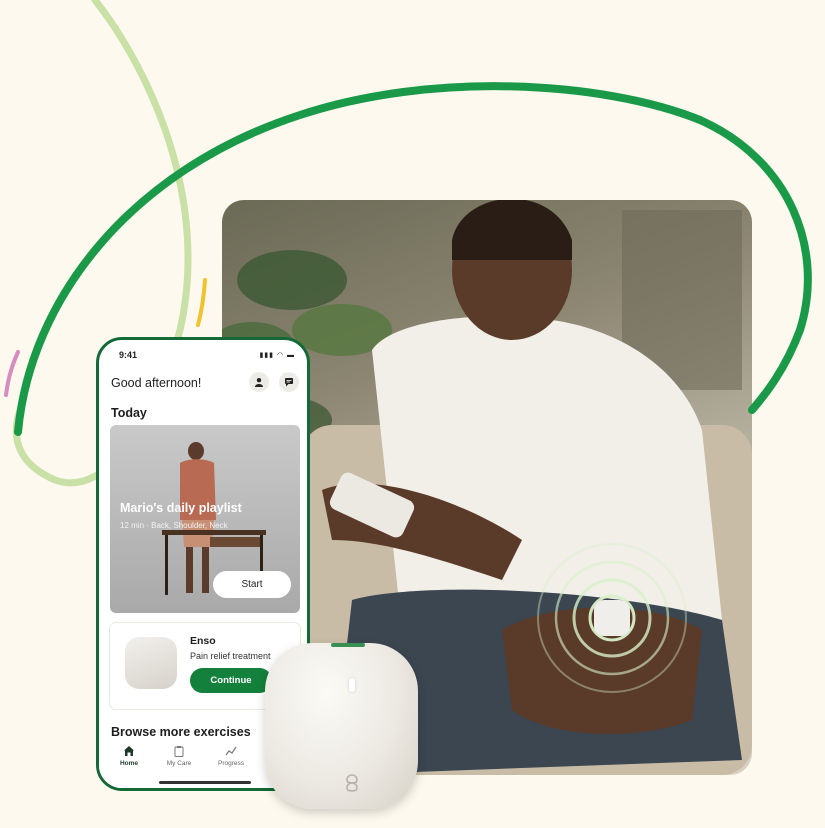 Image resolution: width=825 pixels, height=828 pixels. Describe the element at coordinates (174, 525) in the screenshot. I see `playlist-subtitle: 12 min · Back, Shoulder, Neck` at that location.